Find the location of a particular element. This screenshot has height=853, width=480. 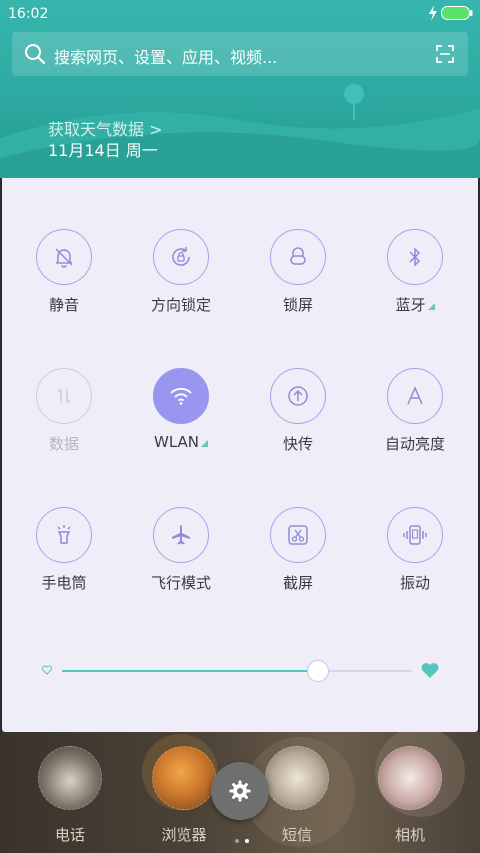

airplane-icon is located at coordinates (181, 535).